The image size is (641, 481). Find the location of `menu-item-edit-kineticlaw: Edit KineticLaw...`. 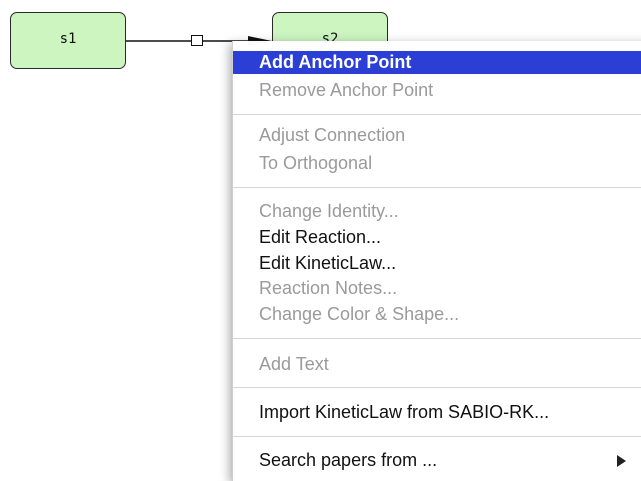

menu-item-edit-kineticlaw: Edit KineticLaw... is located at coordinates (437, 263).